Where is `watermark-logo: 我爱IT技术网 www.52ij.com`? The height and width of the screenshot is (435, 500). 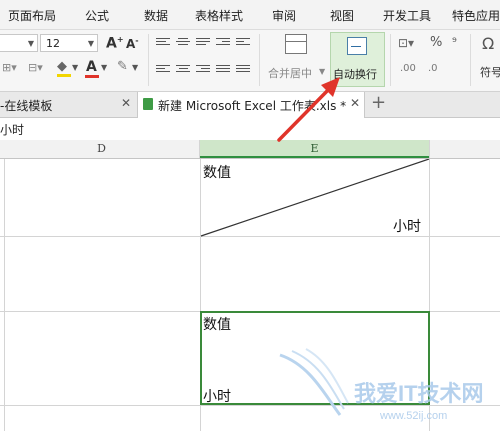
watermark-logo: 我爱IT技术网 www.52ij.com is located at coordinates (381, 385).